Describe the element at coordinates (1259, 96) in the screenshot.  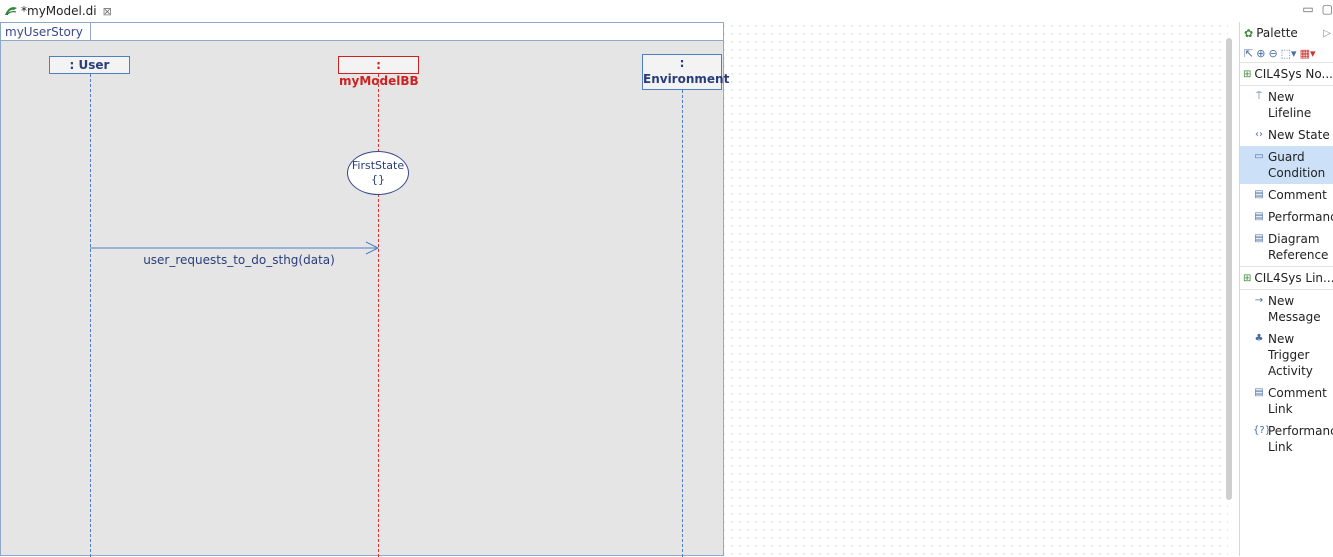
I see `lifeline-icon: ⍑` at that location.